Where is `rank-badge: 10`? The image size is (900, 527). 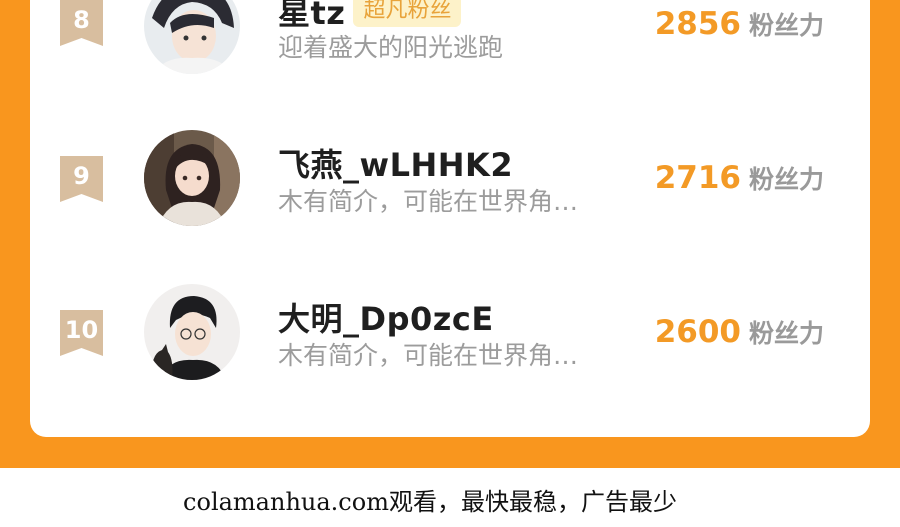 rank-badge: 10 is located at coordinates (81, 333).